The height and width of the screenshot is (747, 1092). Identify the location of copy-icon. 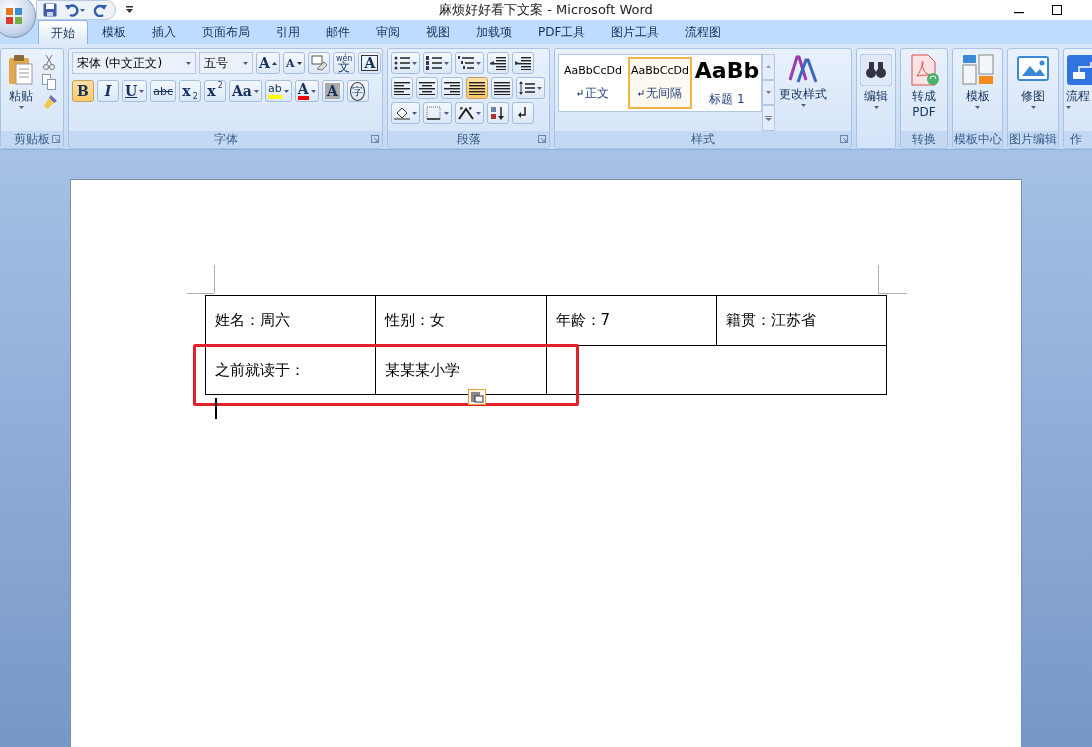
(49, 82).